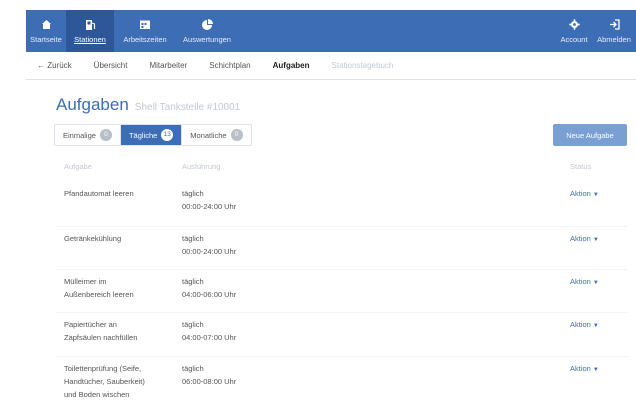  I want to click on tab-monatliche: Monatliche 0, so click(216, 135).